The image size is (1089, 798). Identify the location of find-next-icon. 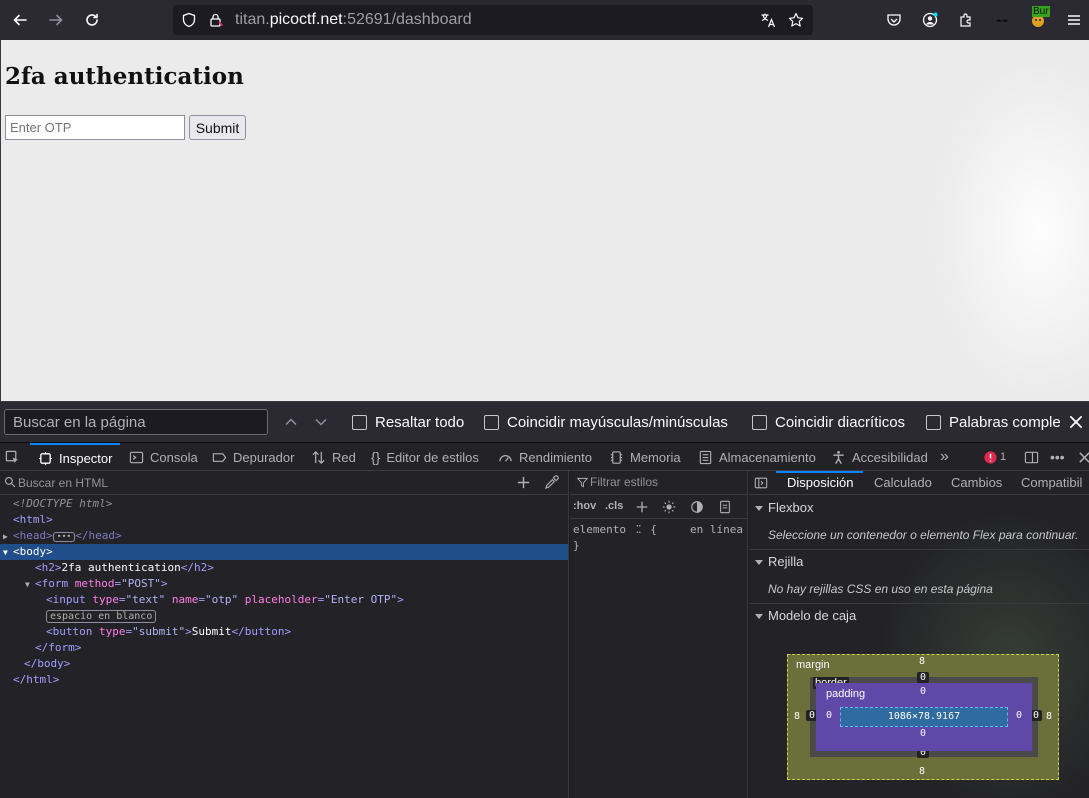
(321, 422).